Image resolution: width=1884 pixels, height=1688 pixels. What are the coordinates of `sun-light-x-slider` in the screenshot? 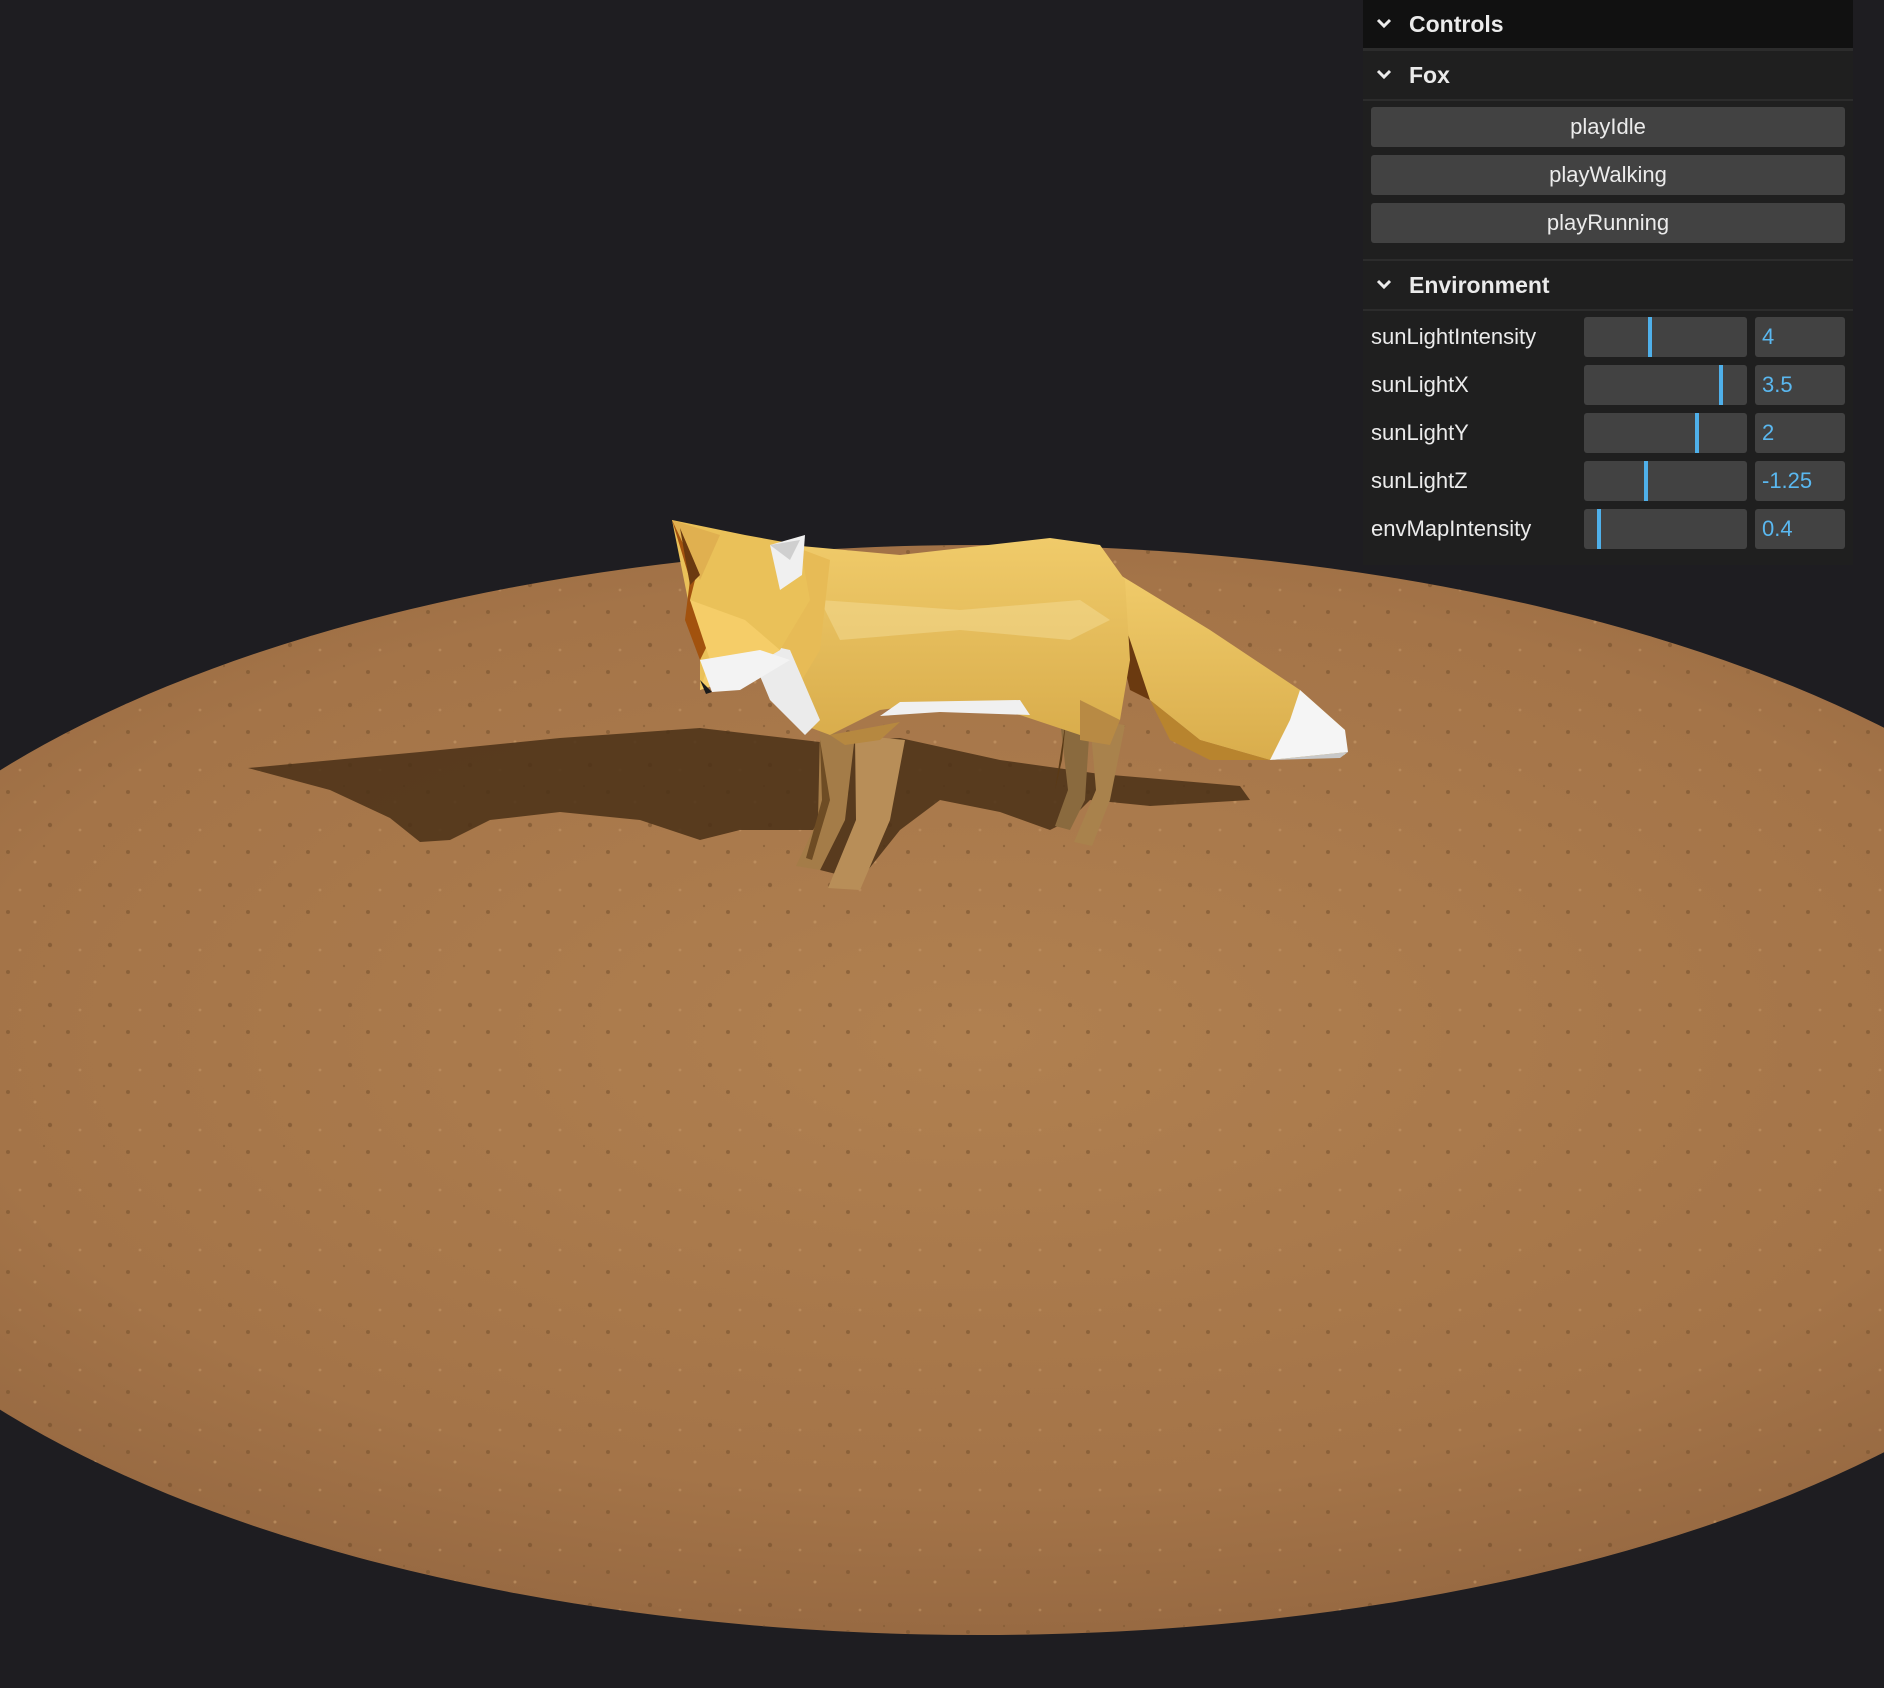 It's located at (1665, 385).